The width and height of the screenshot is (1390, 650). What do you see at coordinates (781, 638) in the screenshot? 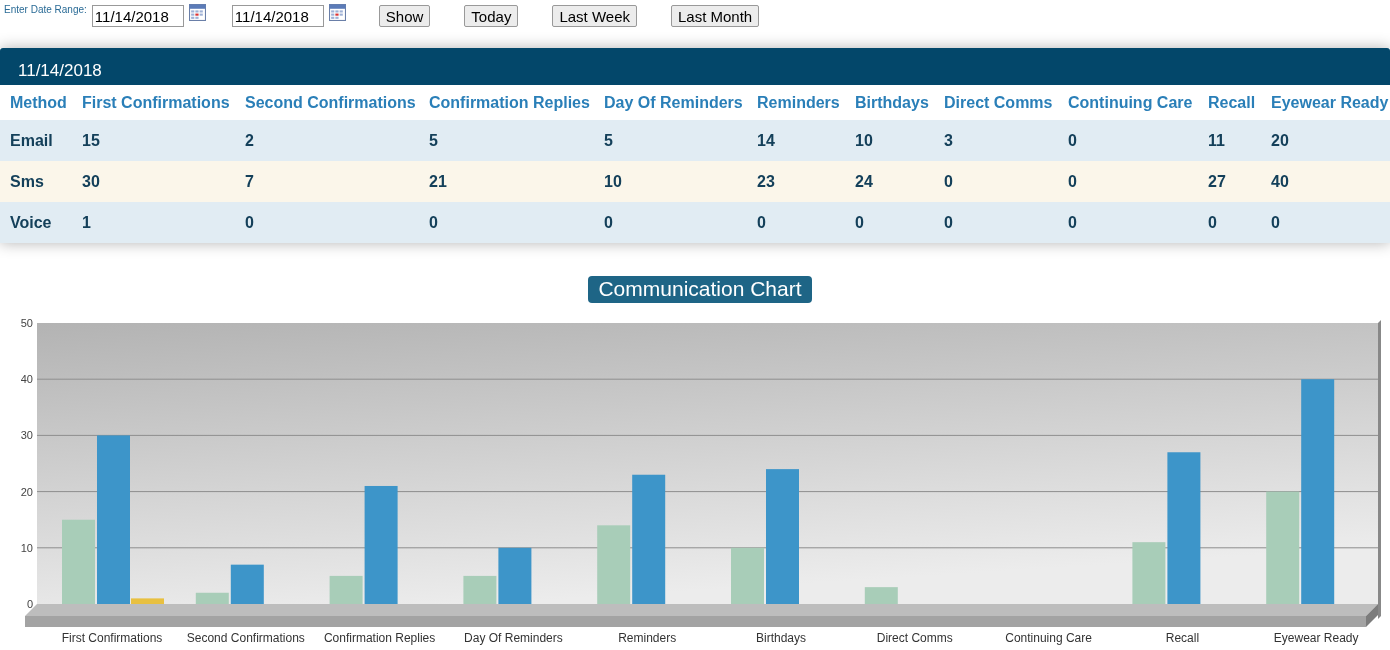
I see `x-axis-label: Birthdays` at bounding box center [781, 638].